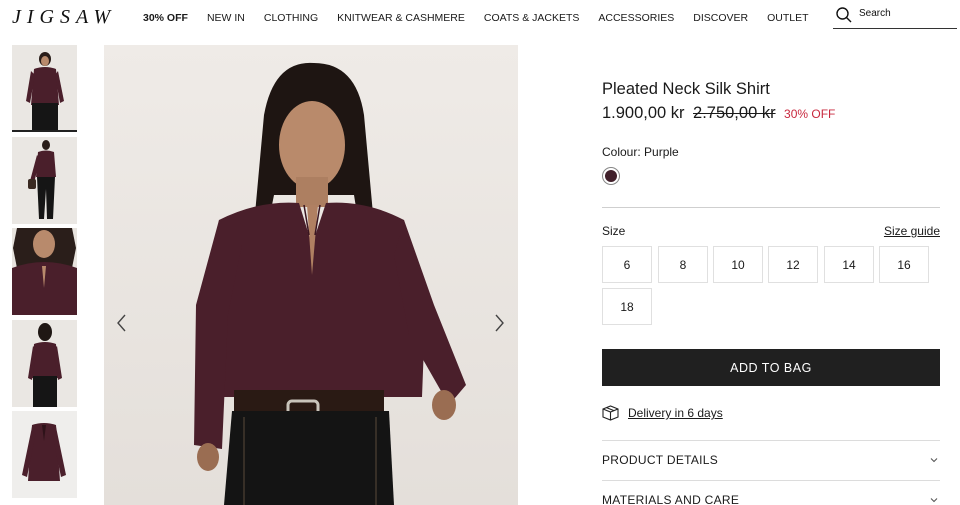  I want to click on accordion-label: PRODUCT DETAILS, so click(660, 460).